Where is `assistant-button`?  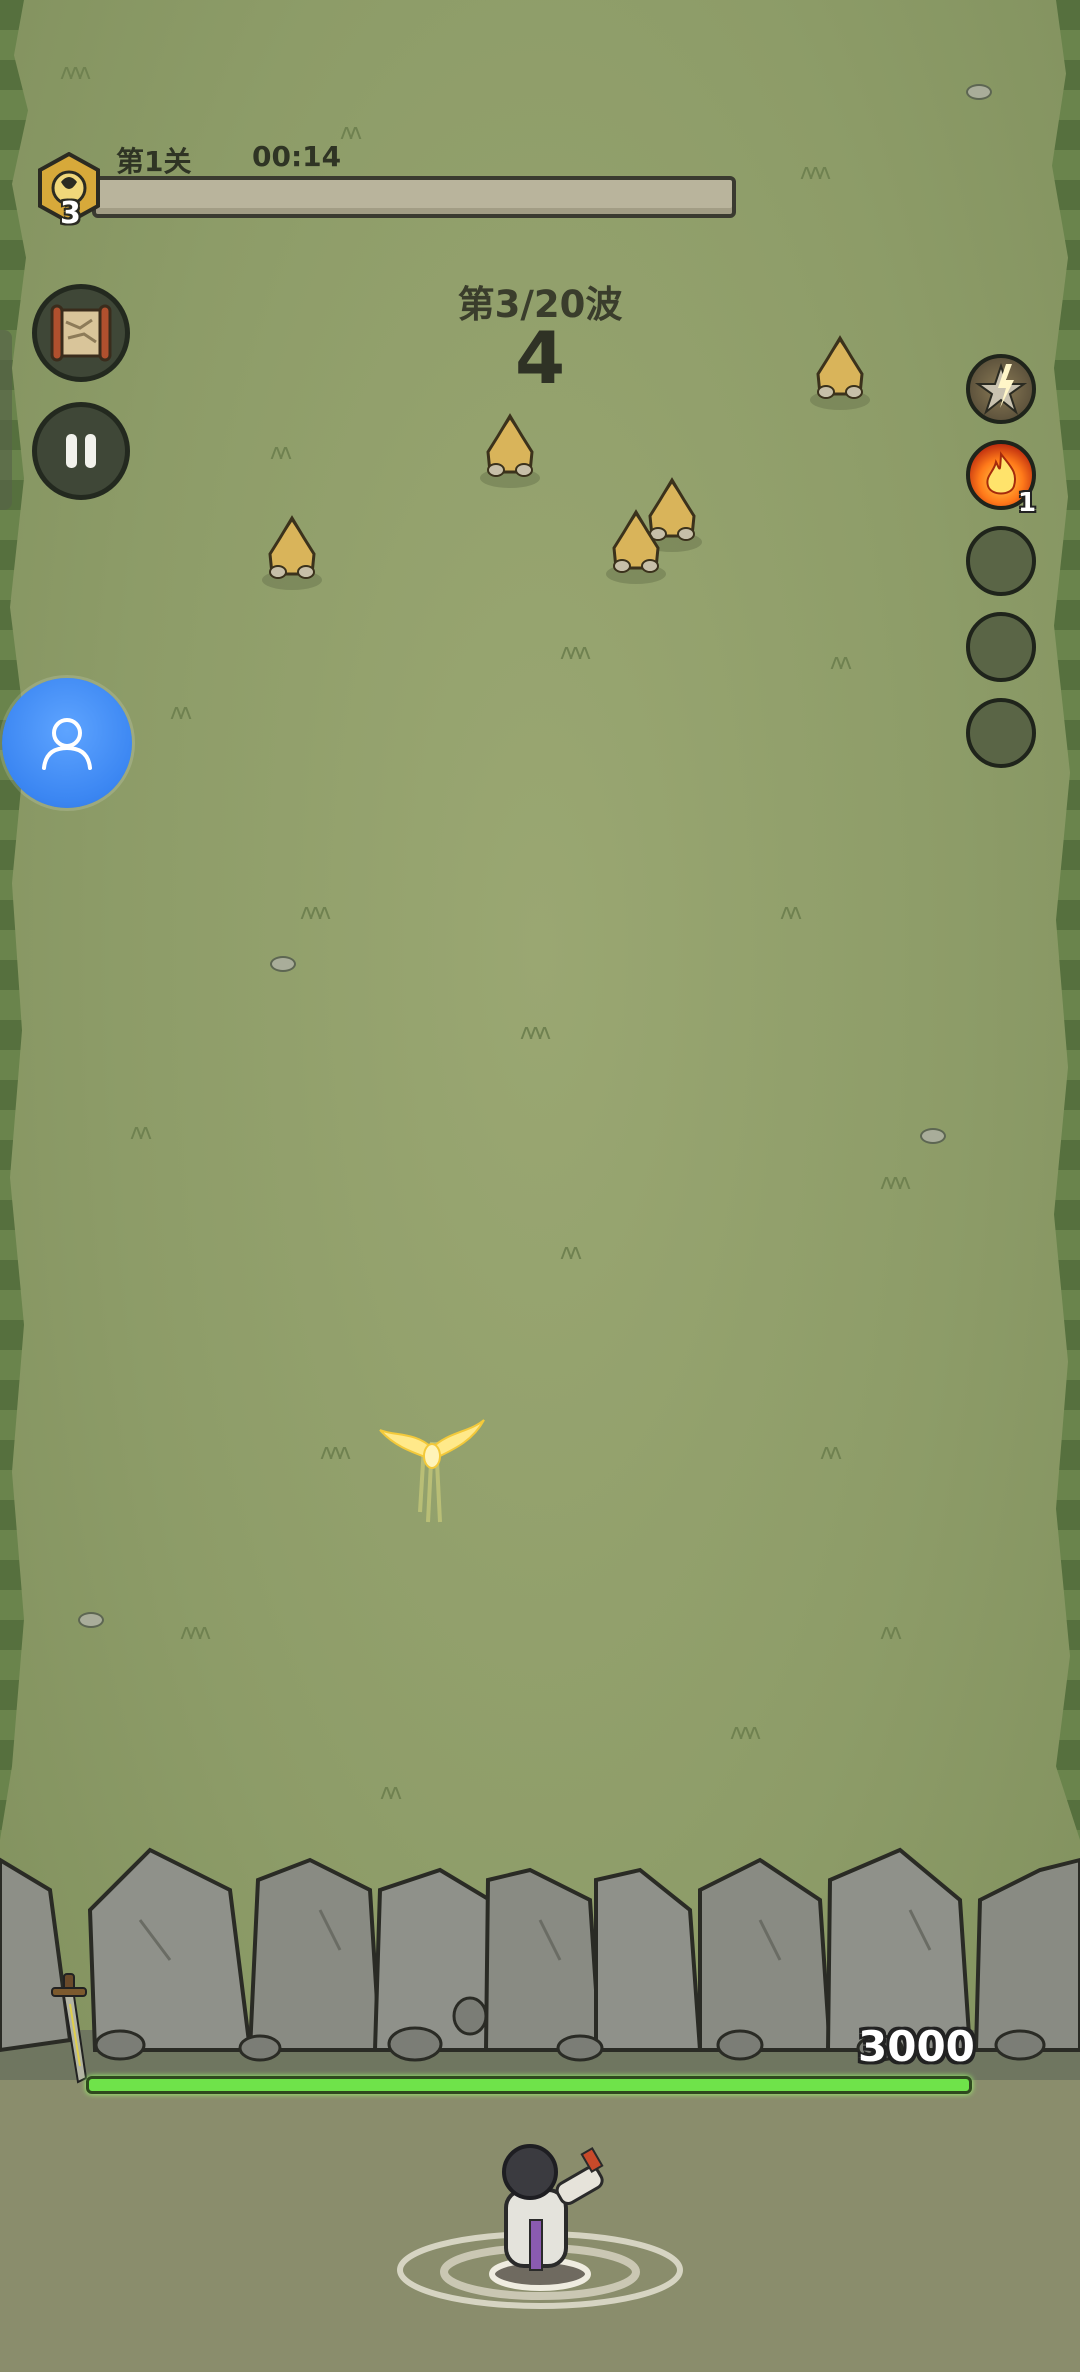 assistant-button is located at coordinates (67, 743).